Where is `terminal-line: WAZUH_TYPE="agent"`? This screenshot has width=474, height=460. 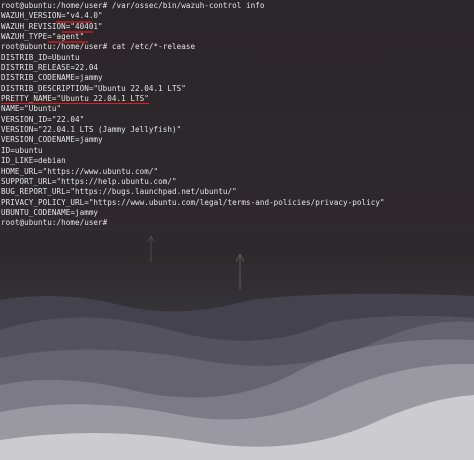
terminal-line: WAZUH_TYPE="agent" is located at coordinates (43, 37).